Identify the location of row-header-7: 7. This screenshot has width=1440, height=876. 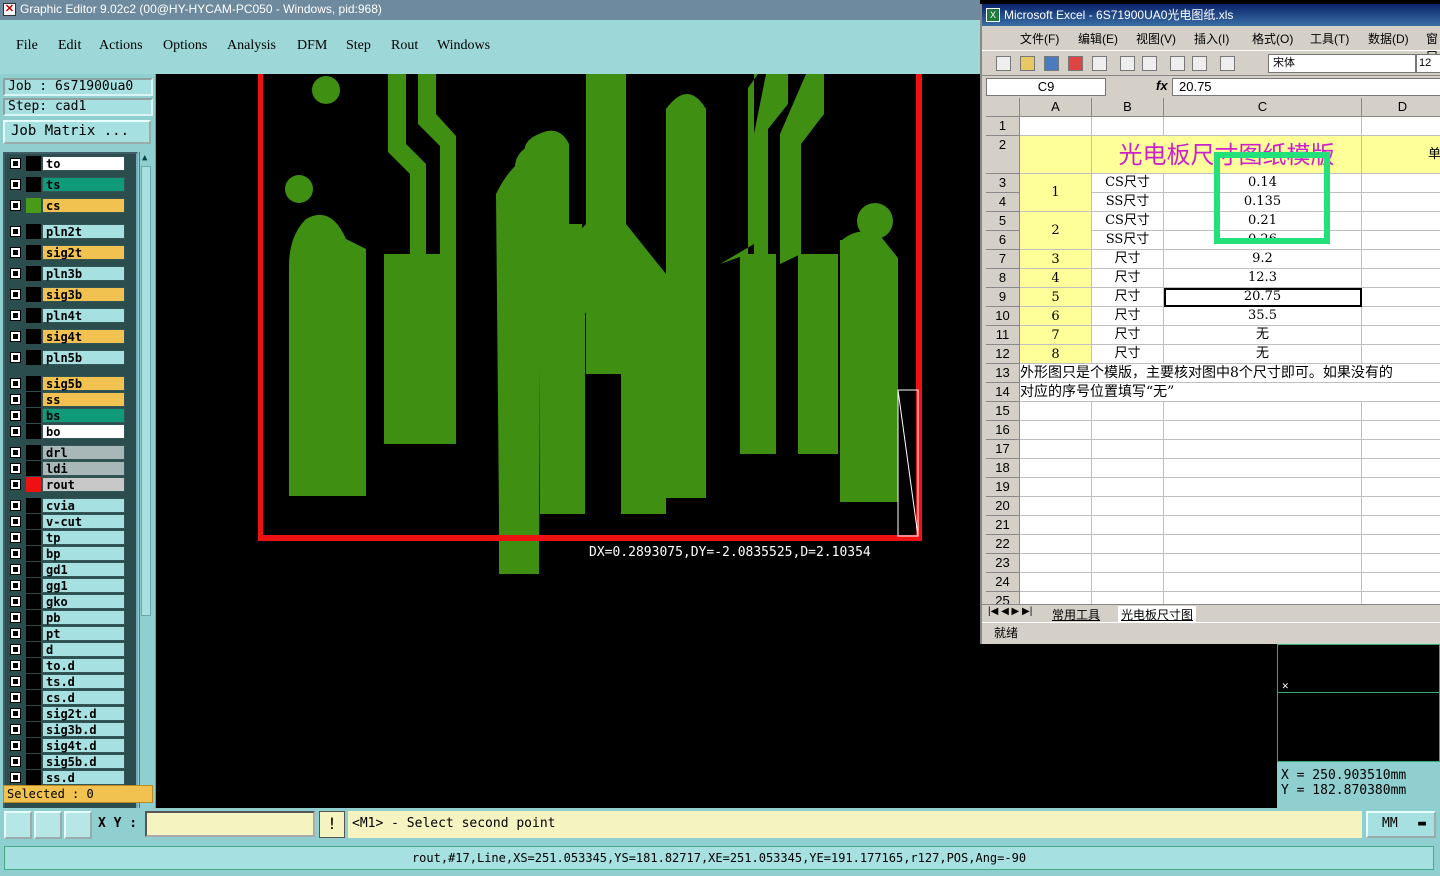
(1003, 259).